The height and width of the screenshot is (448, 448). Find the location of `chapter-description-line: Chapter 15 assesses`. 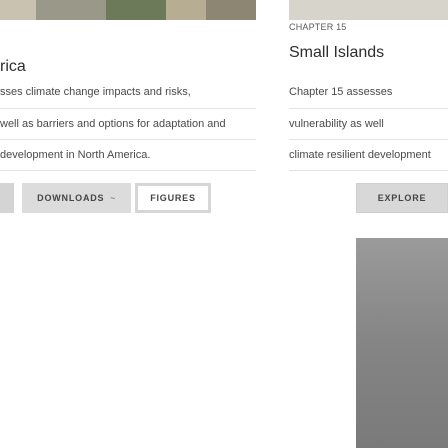

chapter-description-line: Chapter 15 assesses is located at coordinates (341, 92).